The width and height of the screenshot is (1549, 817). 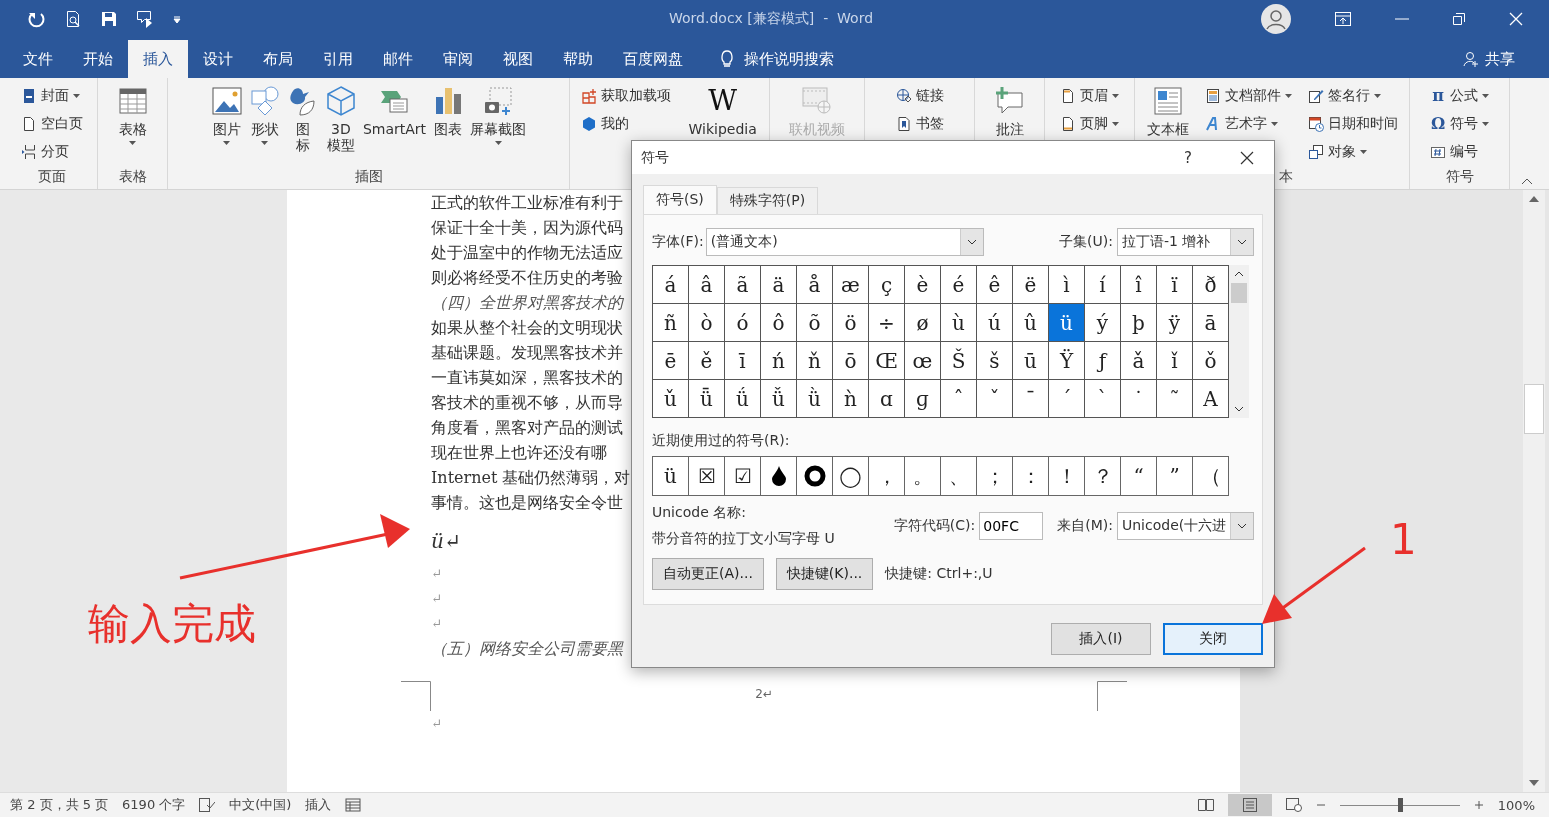 I want to click on collapse-ribbon-icon, so click(x=1527, y=181).